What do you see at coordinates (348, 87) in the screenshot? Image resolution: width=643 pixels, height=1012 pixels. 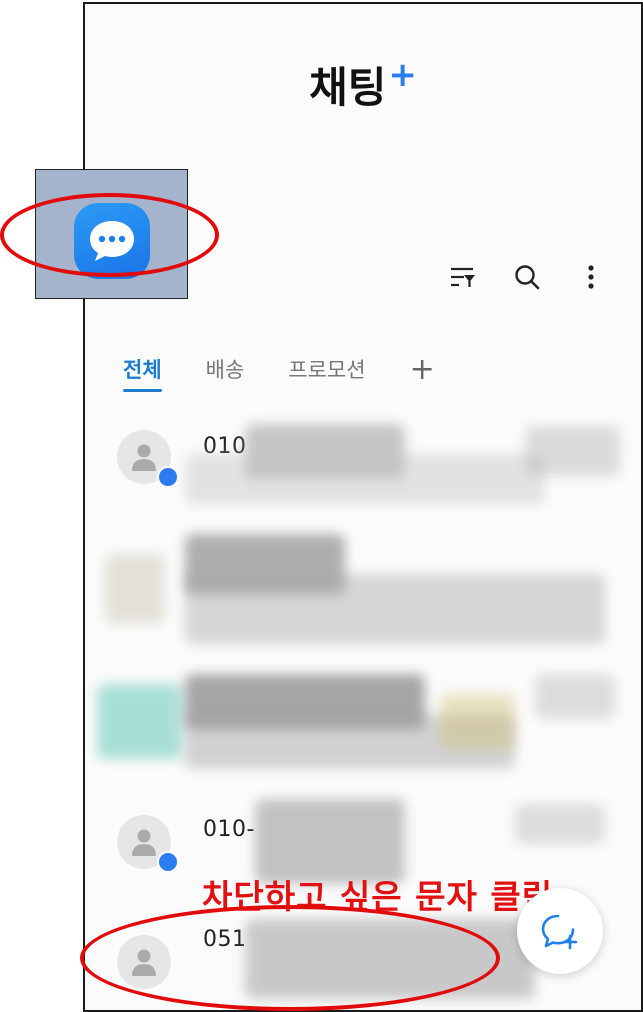 I see `app-title-text: 채팅` at bounding box center [348, 87].